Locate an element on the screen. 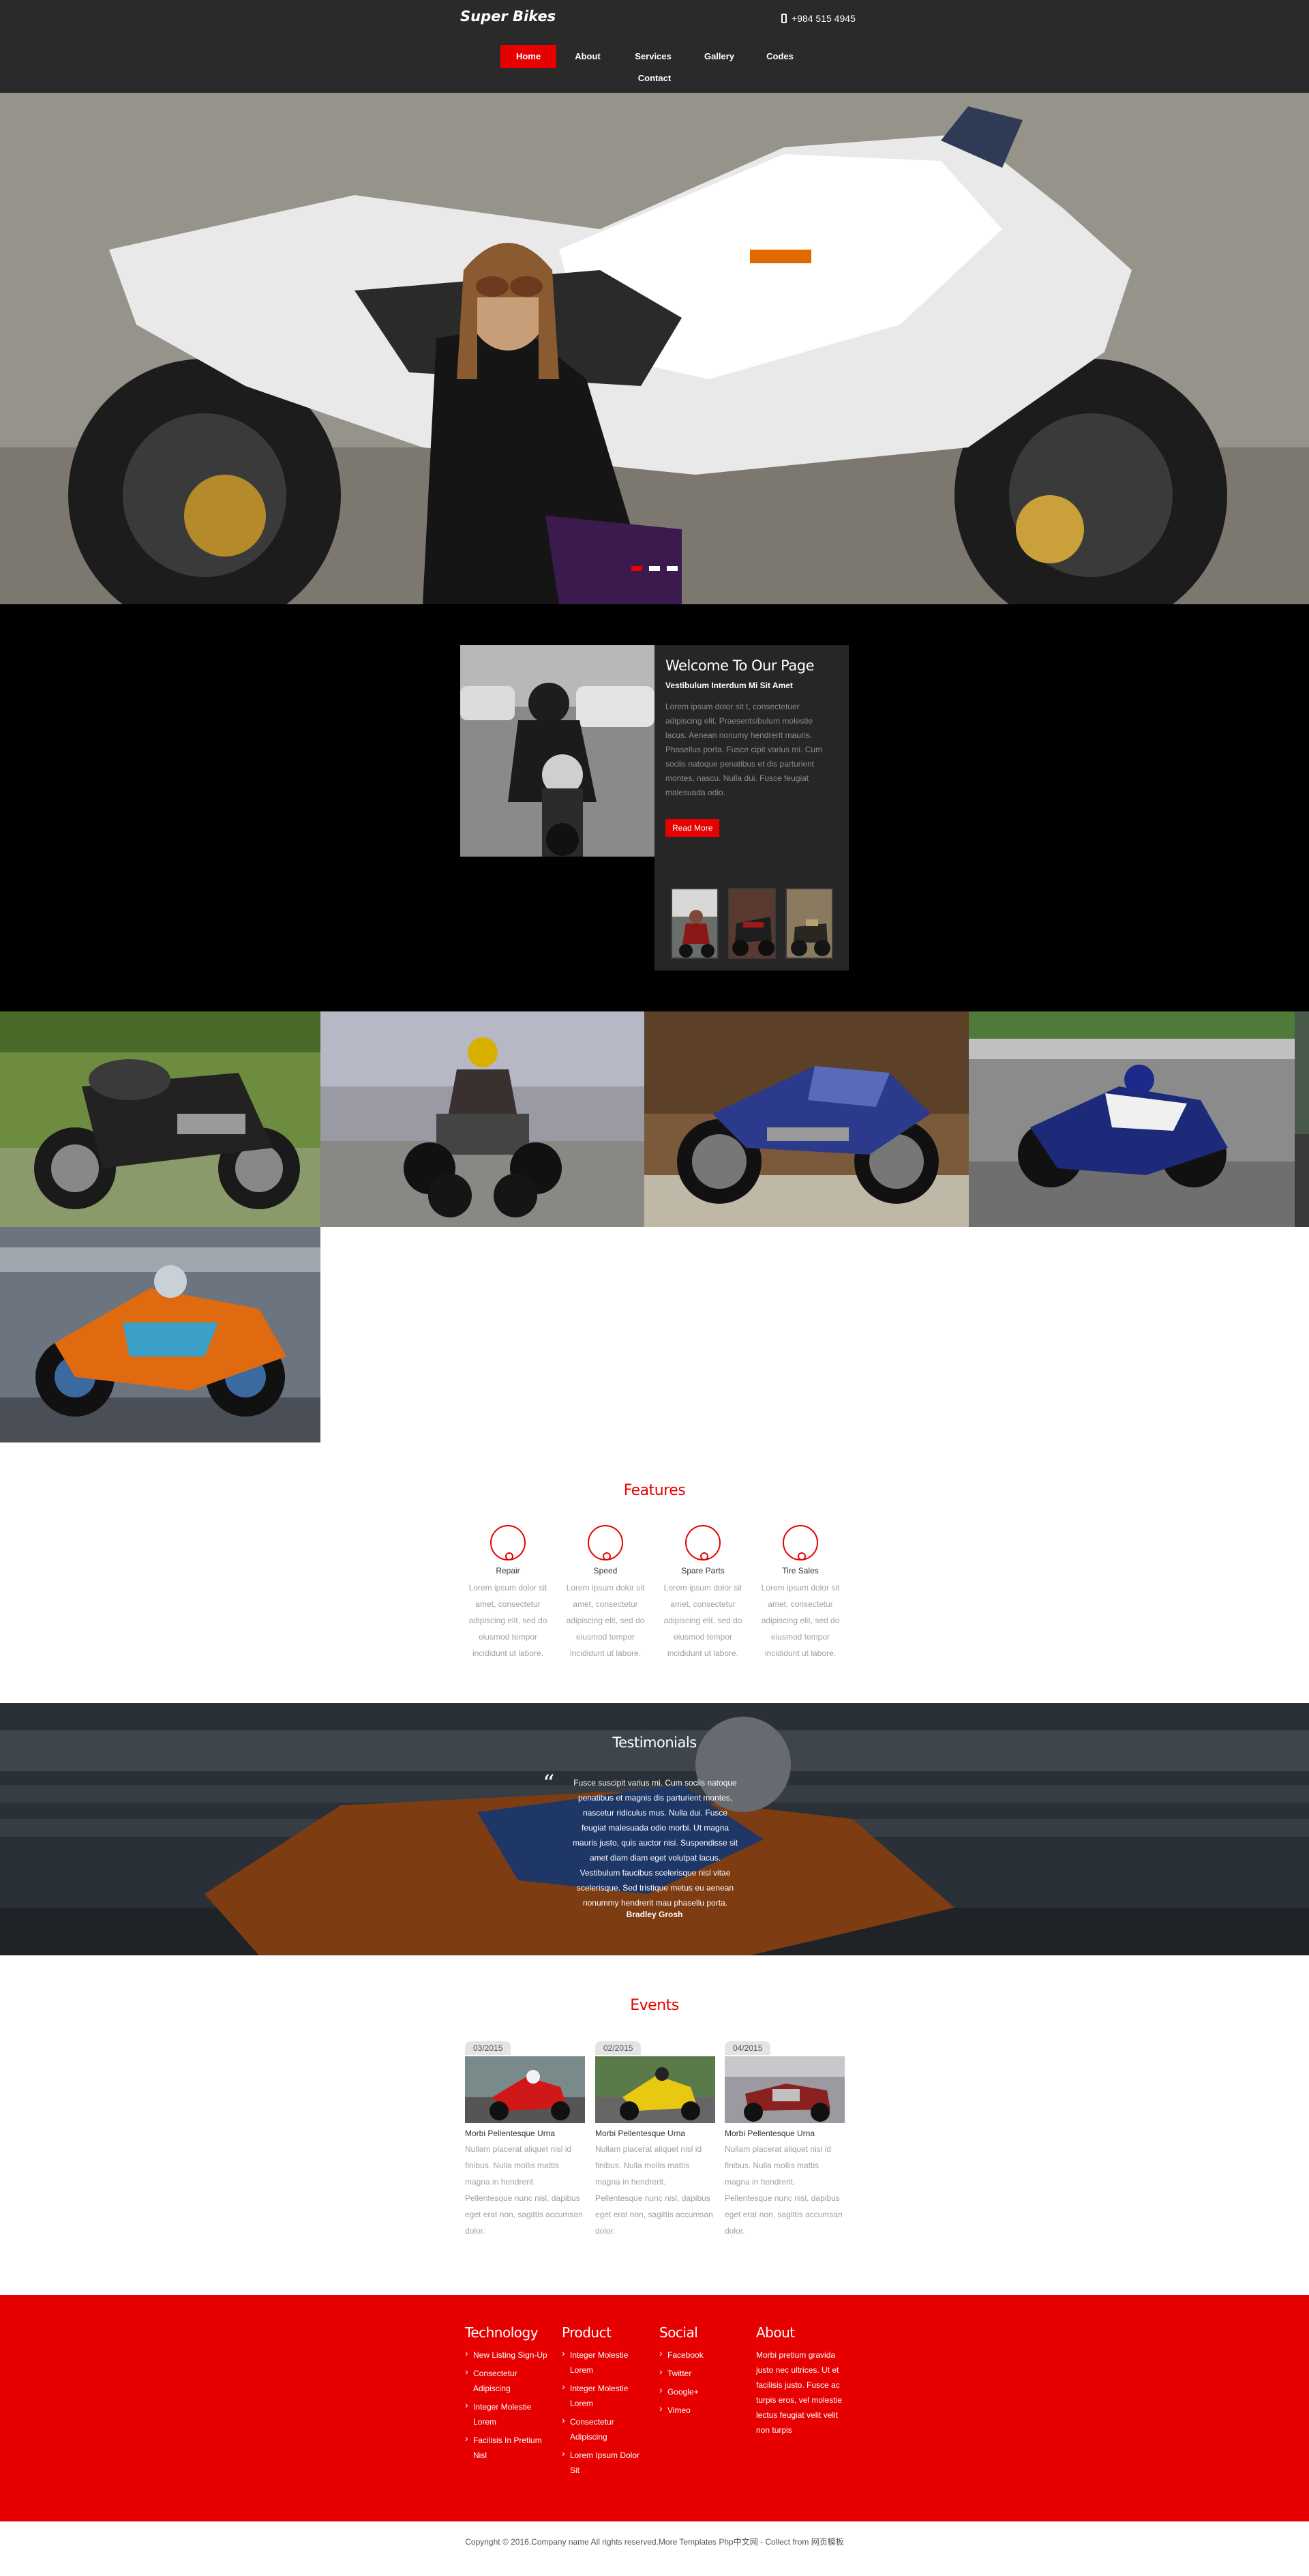 The height and width of the screenshot is (2576, 1309). footer-about-title: About is located at coordinates (775, 2332).